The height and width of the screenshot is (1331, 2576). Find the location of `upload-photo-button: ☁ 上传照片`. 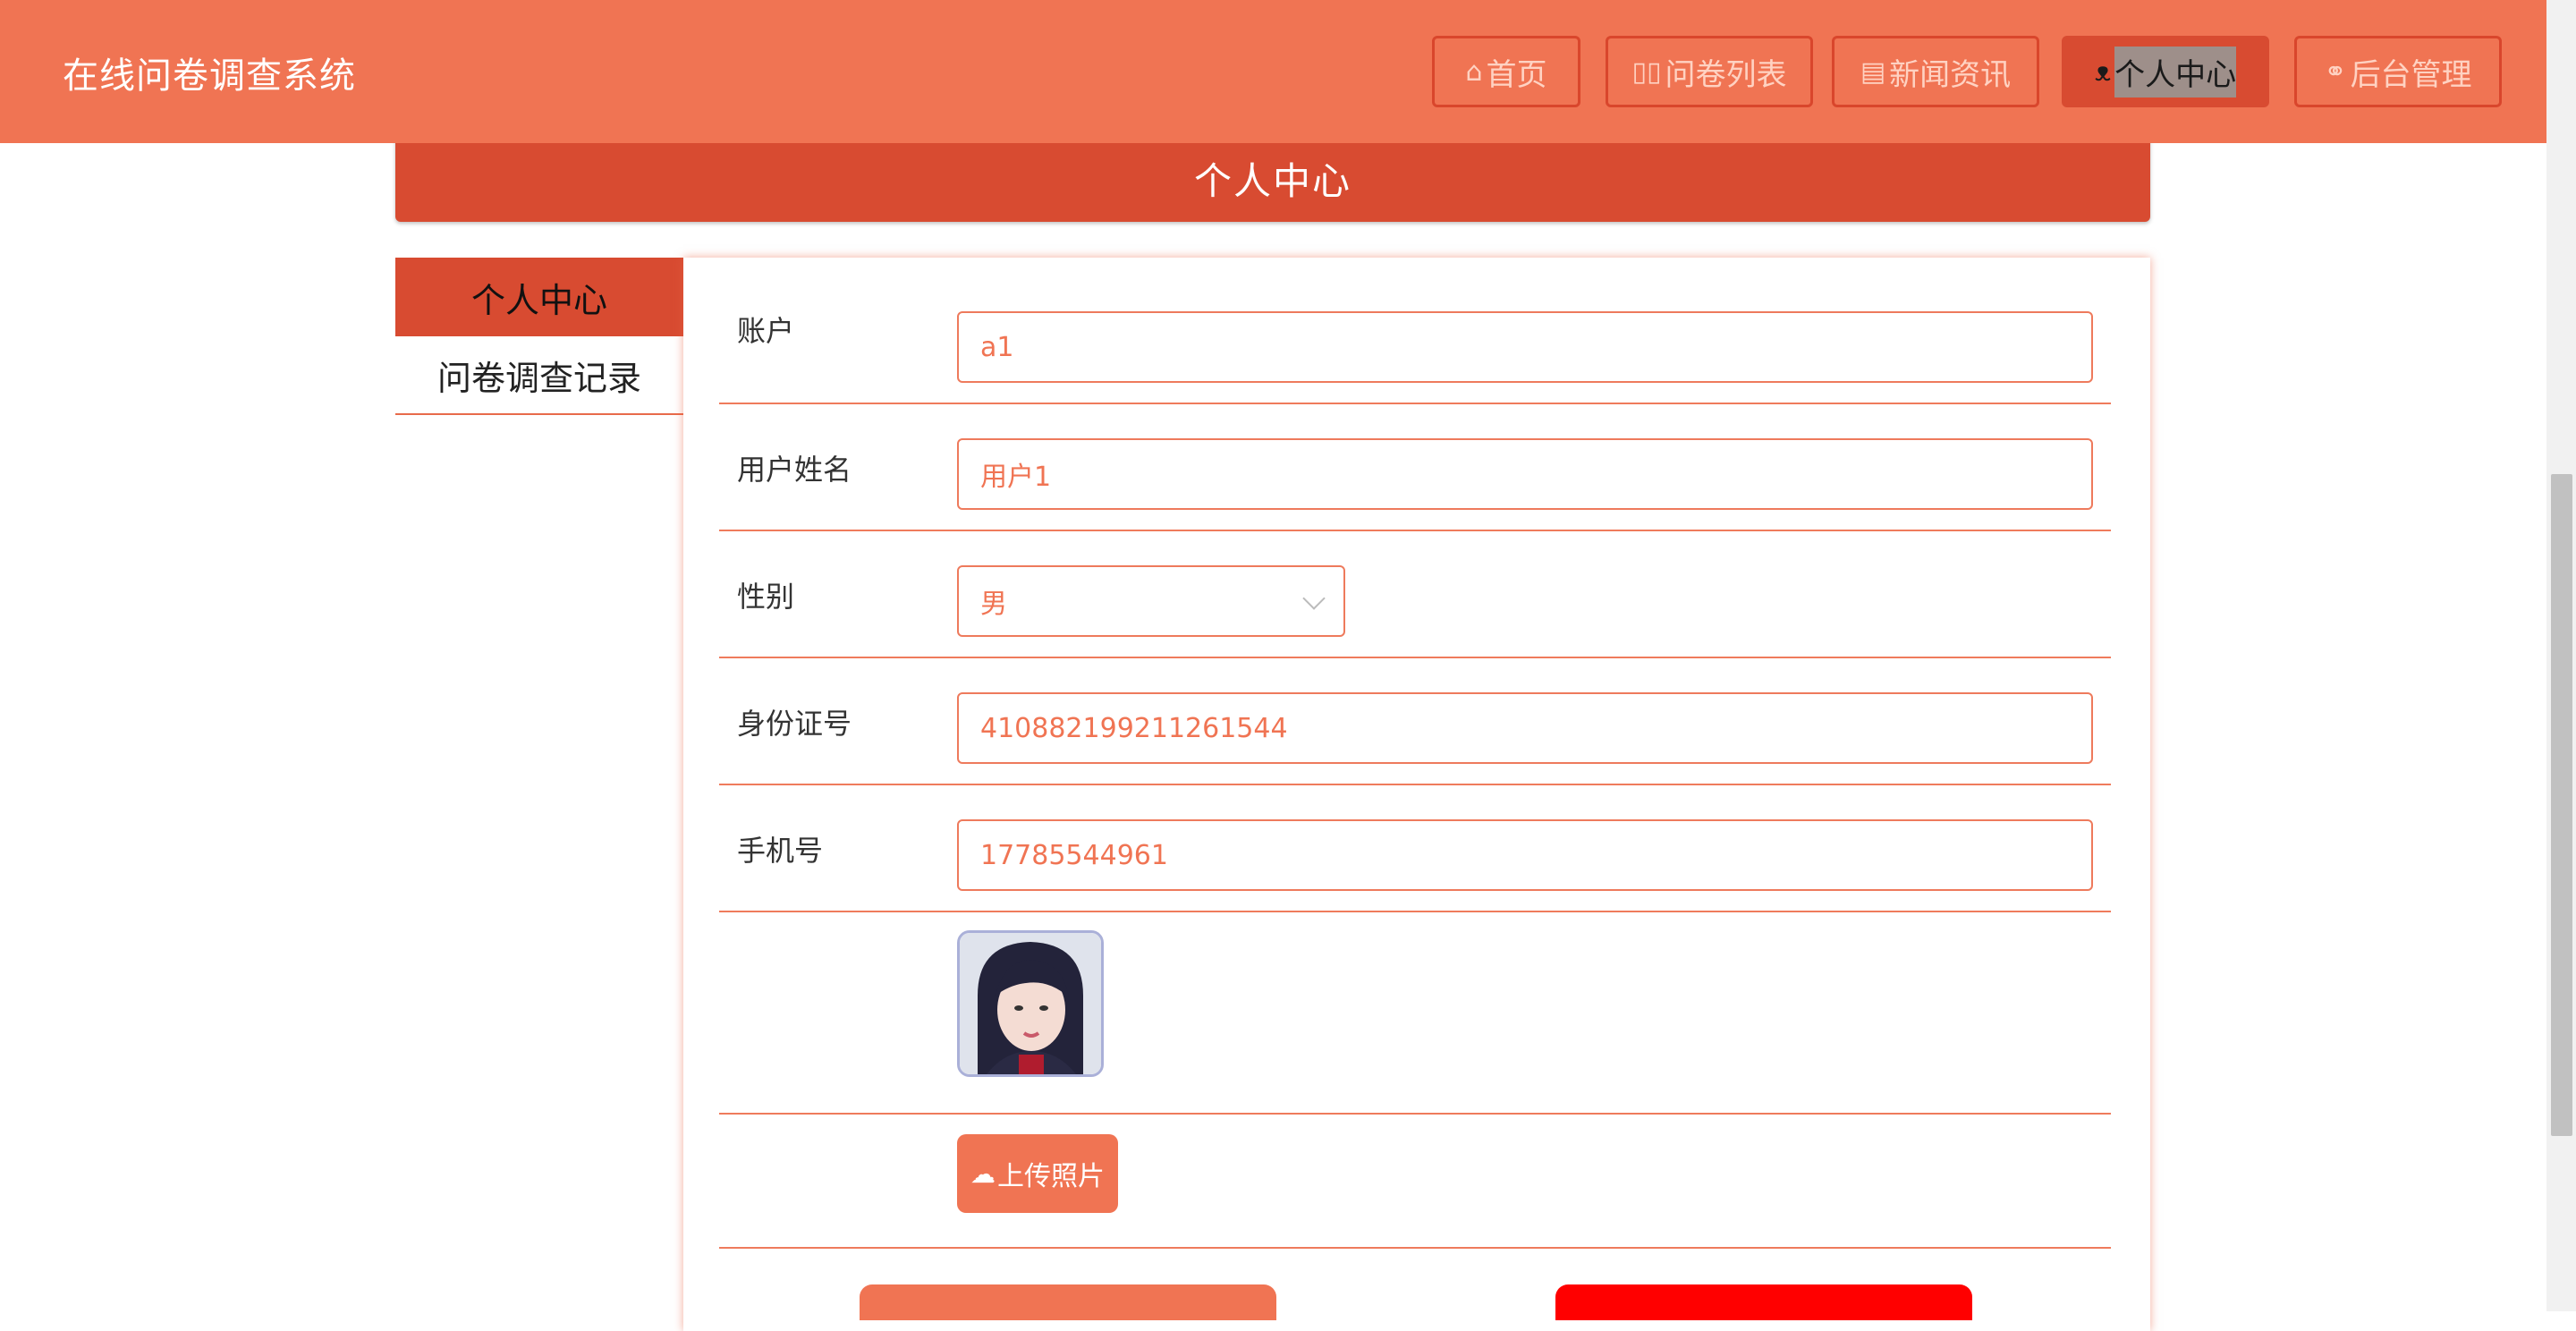

upload-photo-button: ☁ 上传照片 is located at coordinates (1037, 1173).